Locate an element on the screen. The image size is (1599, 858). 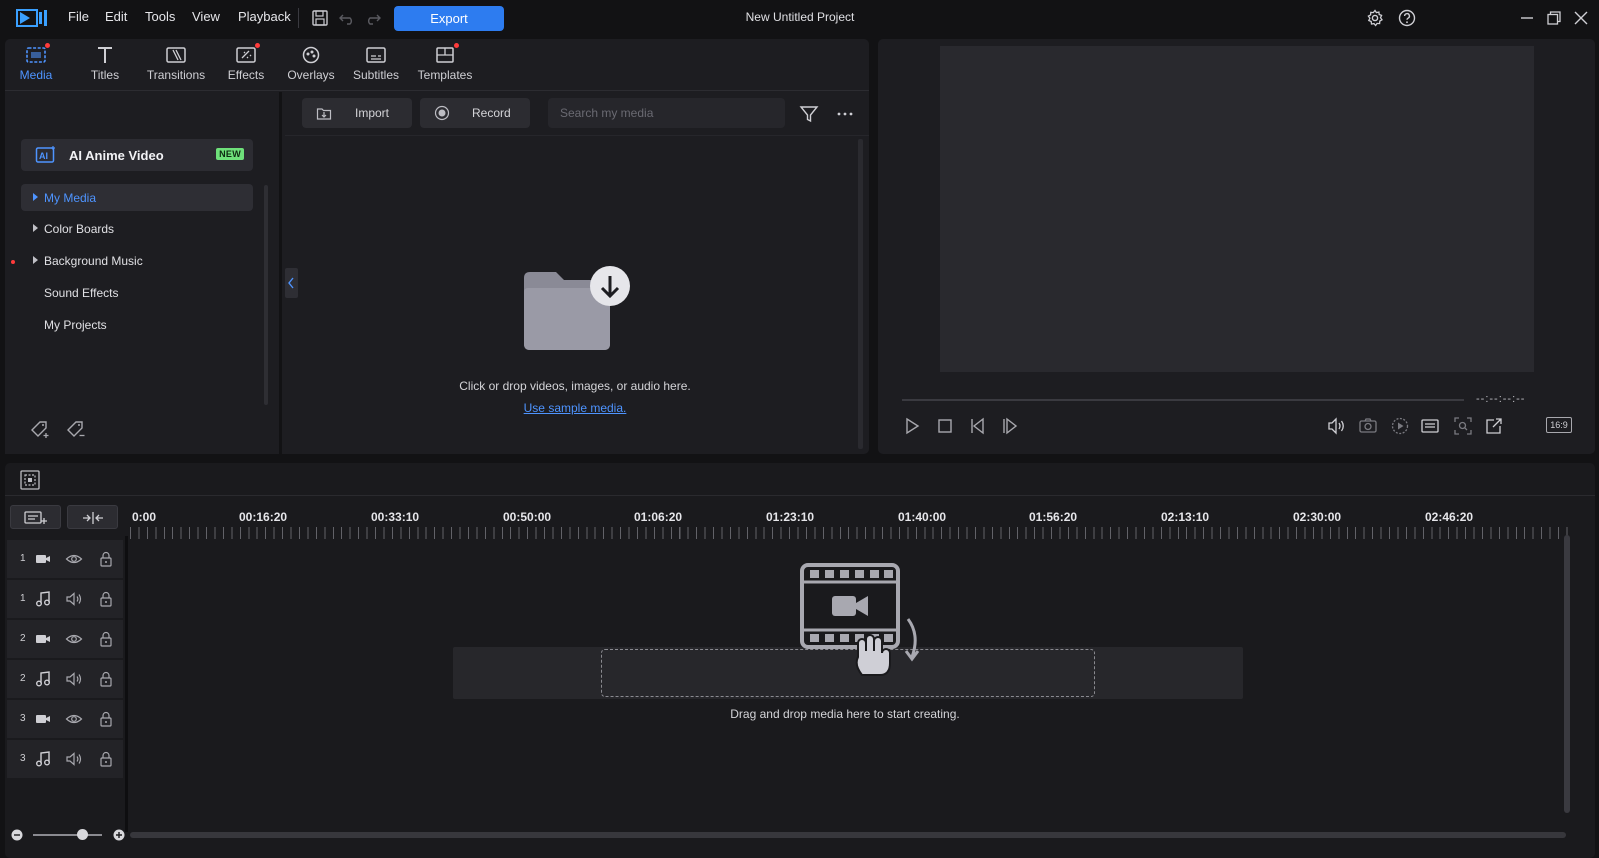
track-header-video: 3 is located at coordinates (65, 719).